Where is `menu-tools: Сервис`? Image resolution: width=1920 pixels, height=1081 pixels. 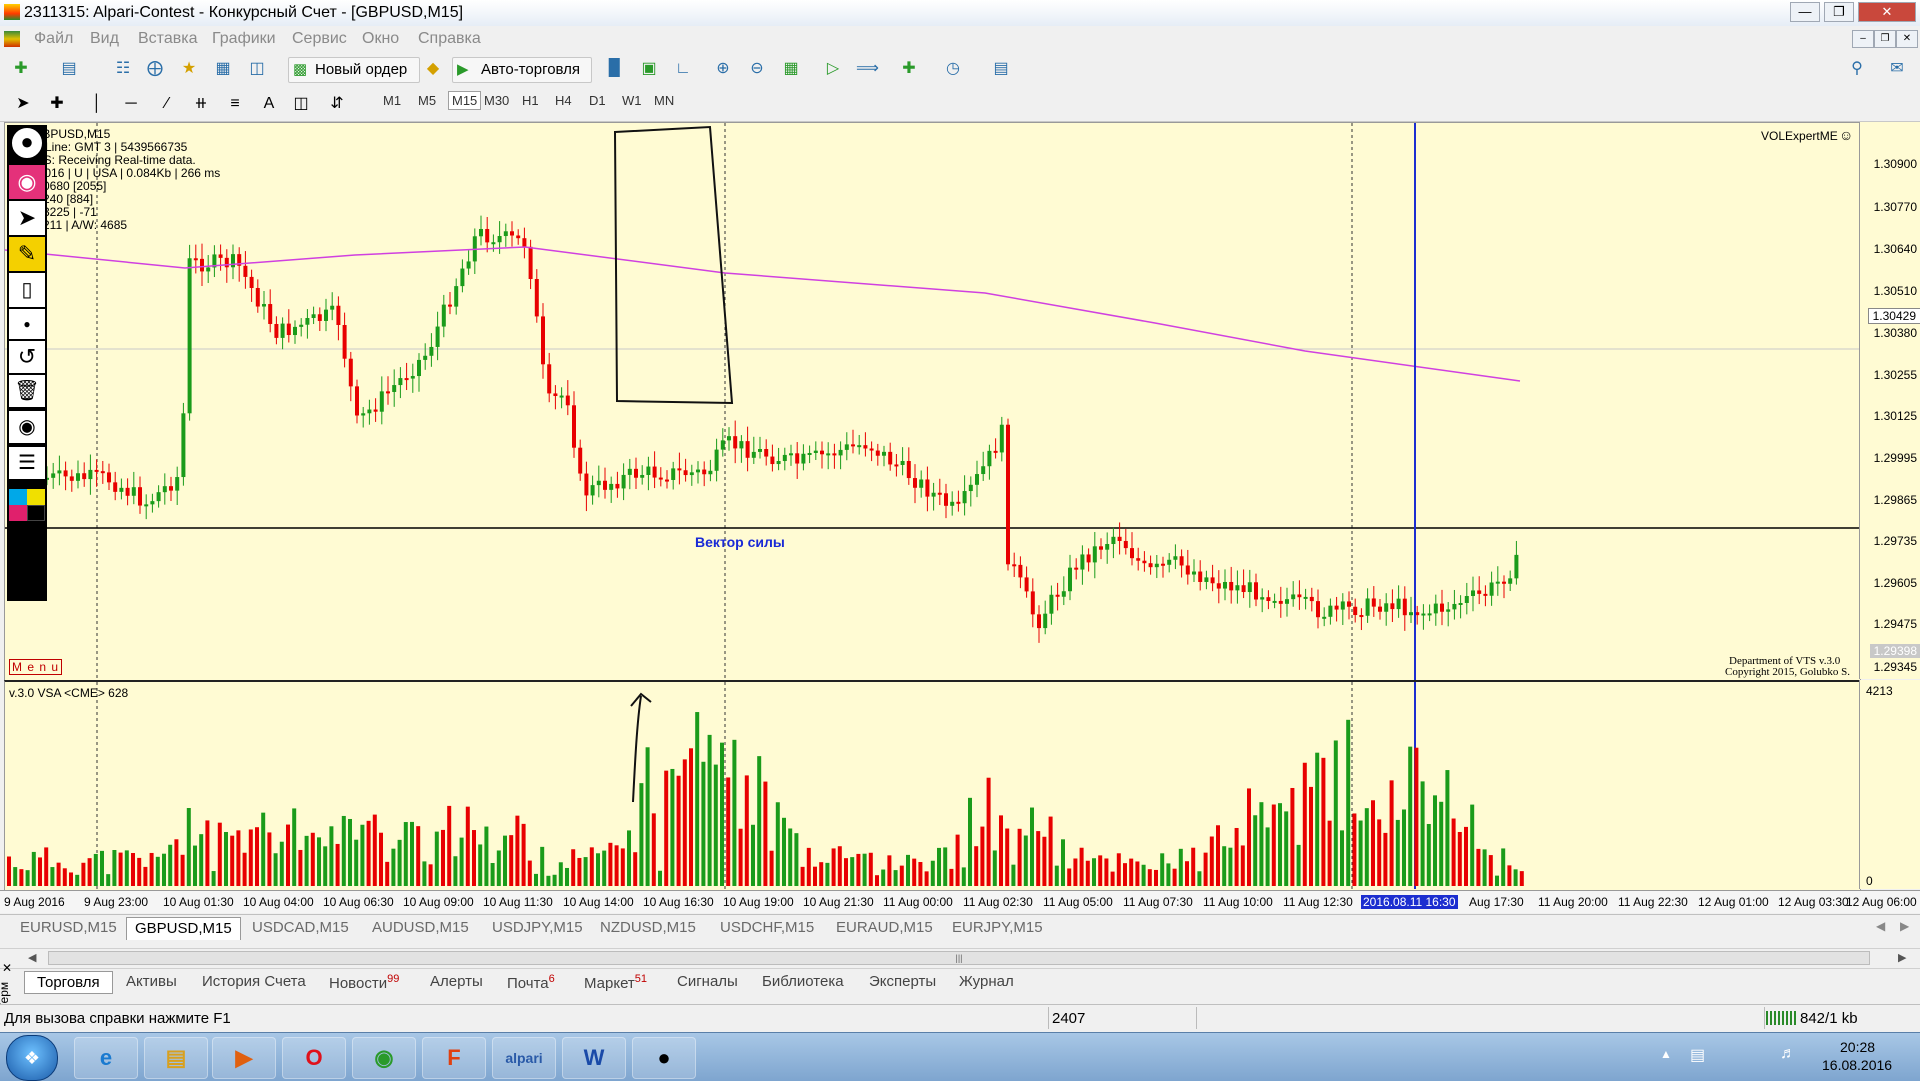
menu-tools: Сервис is located at coordinates (319, 39).